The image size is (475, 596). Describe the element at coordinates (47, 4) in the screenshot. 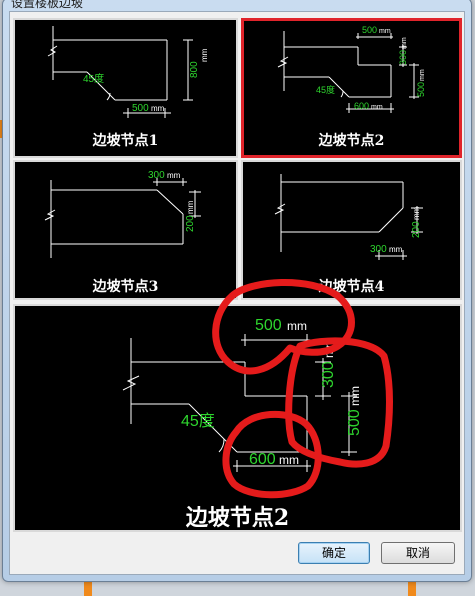

I see `dialog-title: 设置楼板边坡` at that location.